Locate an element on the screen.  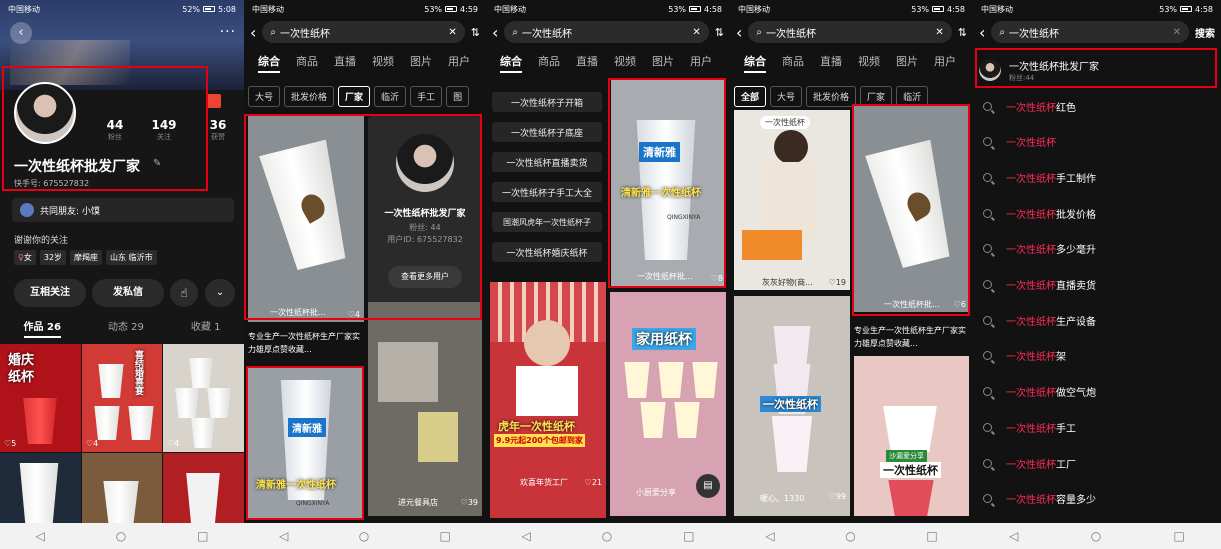
suggestion-row: 一次性纸杯批发价格 is located at coordinates (1097, 213).